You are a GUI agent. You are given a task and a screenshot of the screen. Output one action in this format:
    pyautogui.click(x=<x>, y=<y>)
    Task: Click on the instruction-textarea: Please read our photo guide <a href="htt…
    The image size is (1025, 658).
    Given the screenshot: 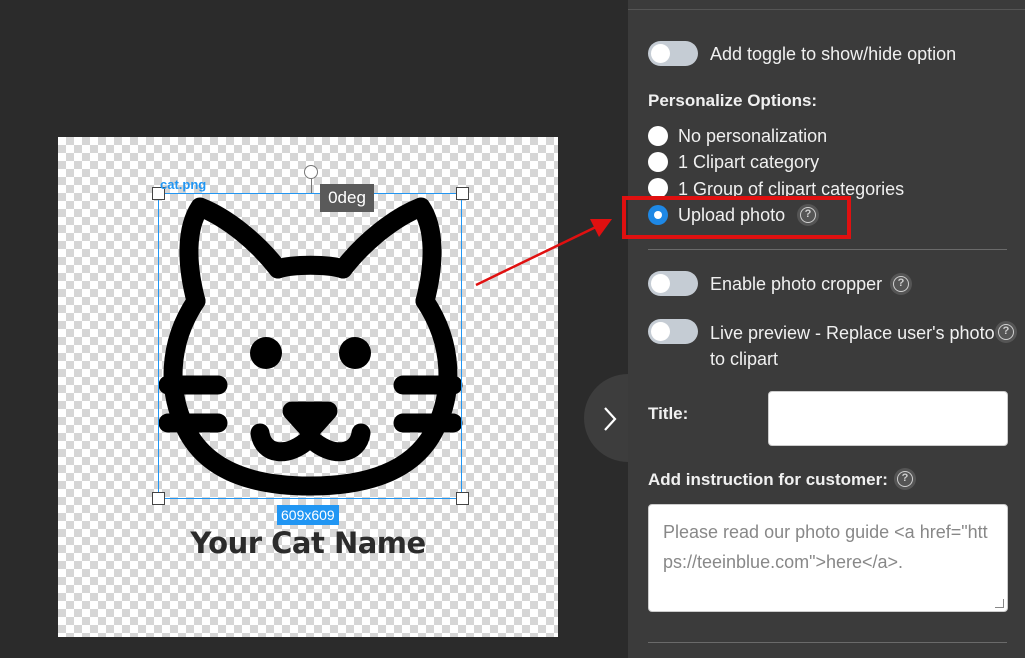 What is the action you would take?
    pyautogui.click(x=828, y=558)
    